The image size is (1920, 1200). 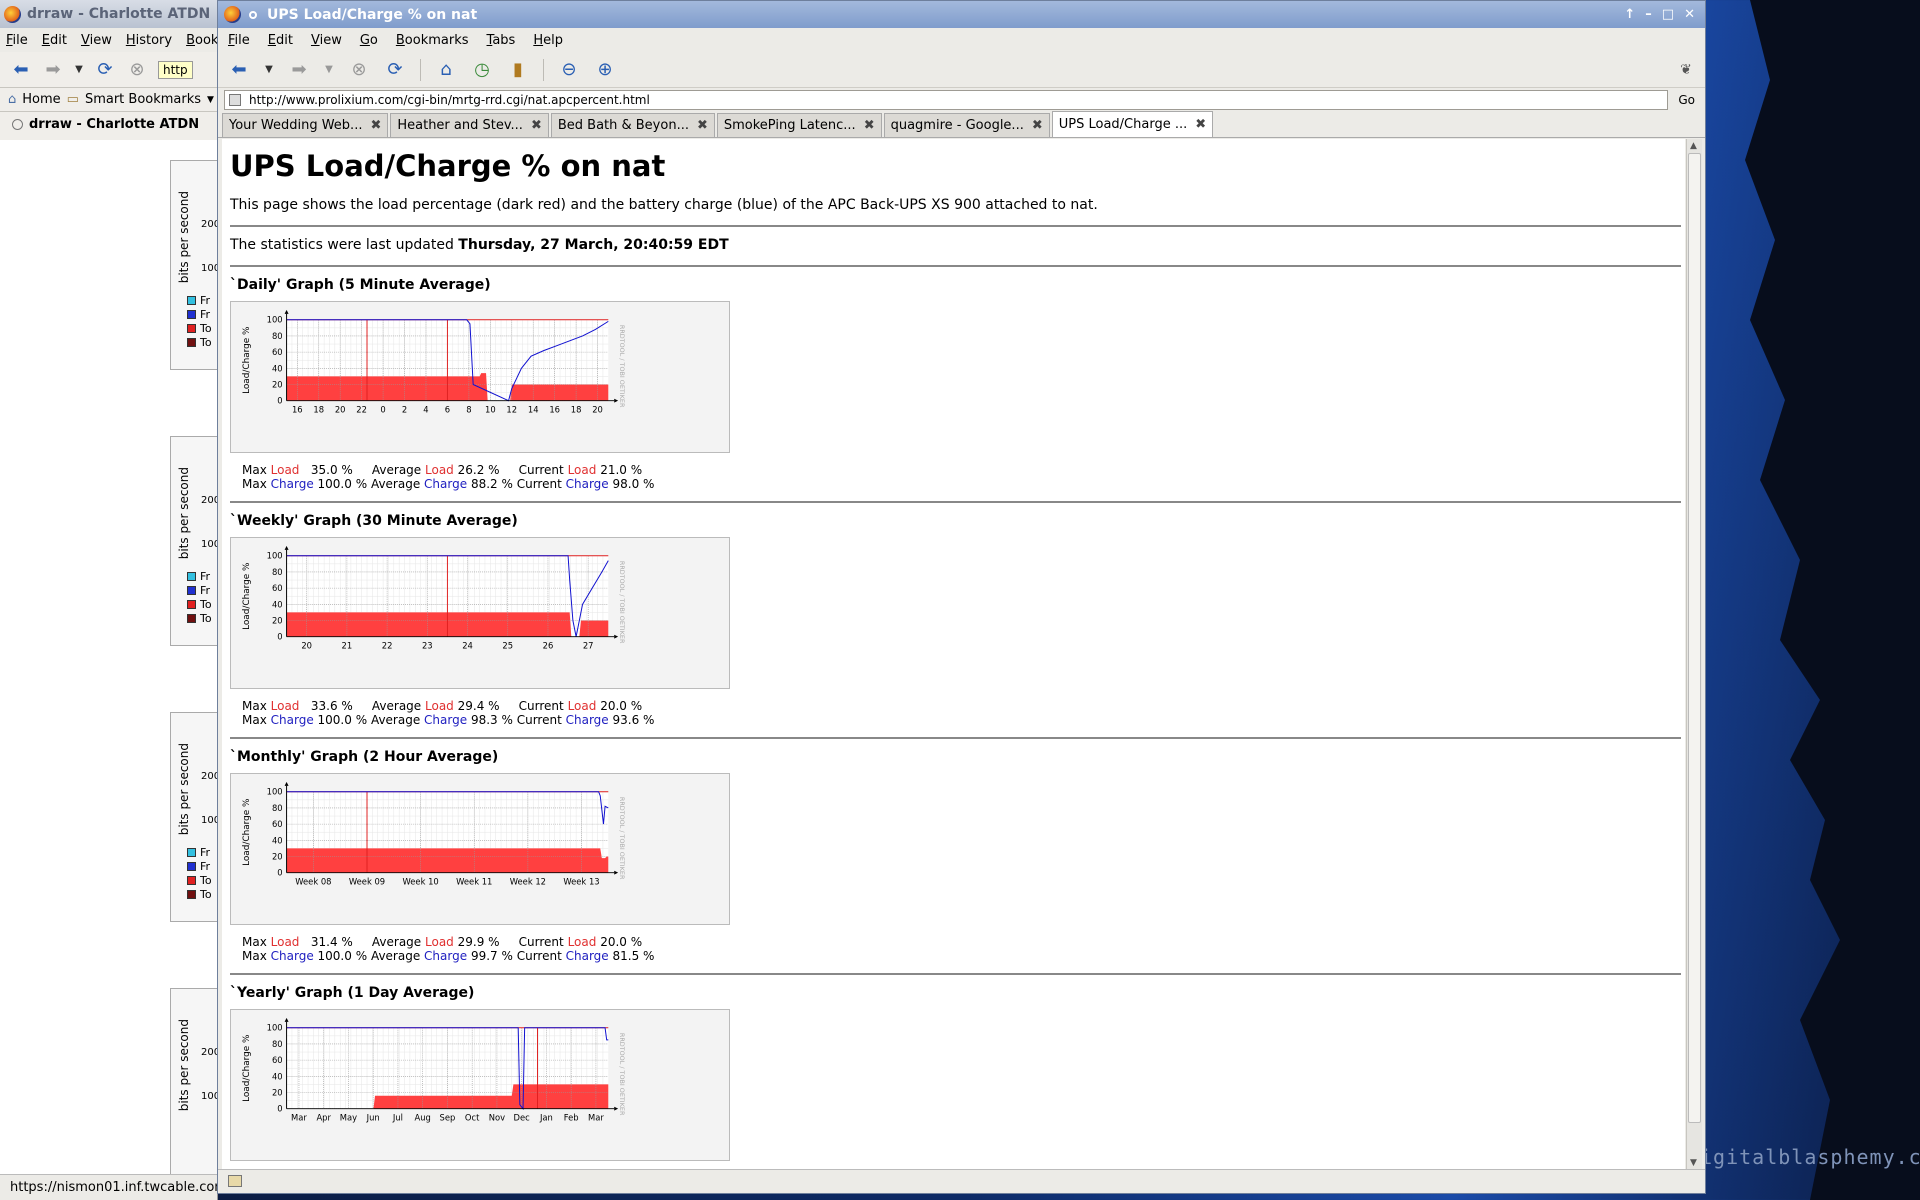 What do you see at coordinates (108, 14) in the screenshot?
I see `bg-titlebar: drraw - Charlotte ATDN` at bounding box center [108, 14].